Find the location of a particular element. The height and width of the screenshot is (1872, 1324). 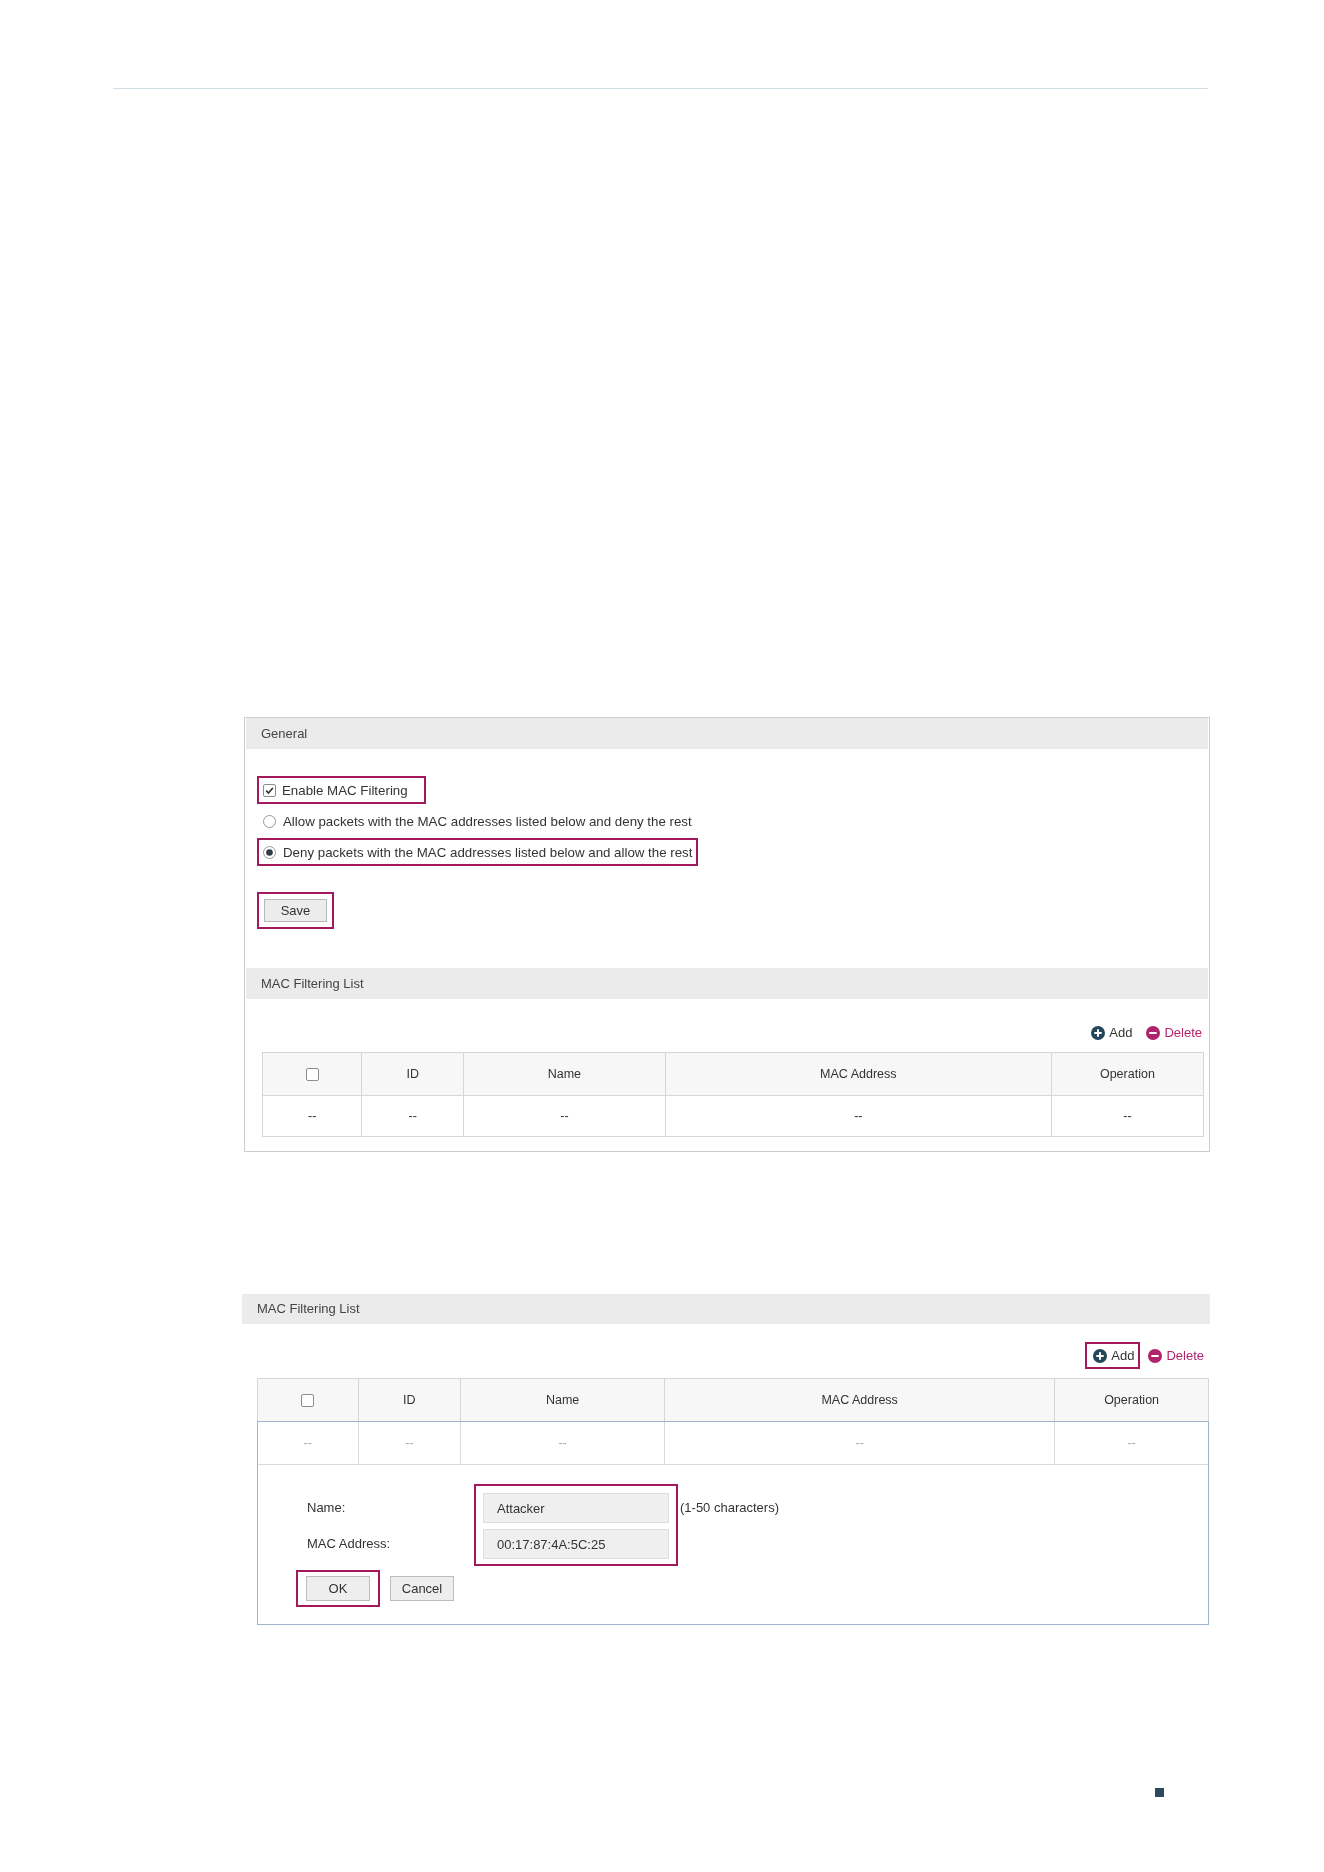

field-label: MAC Address: is located at coordinates (349, 1544).